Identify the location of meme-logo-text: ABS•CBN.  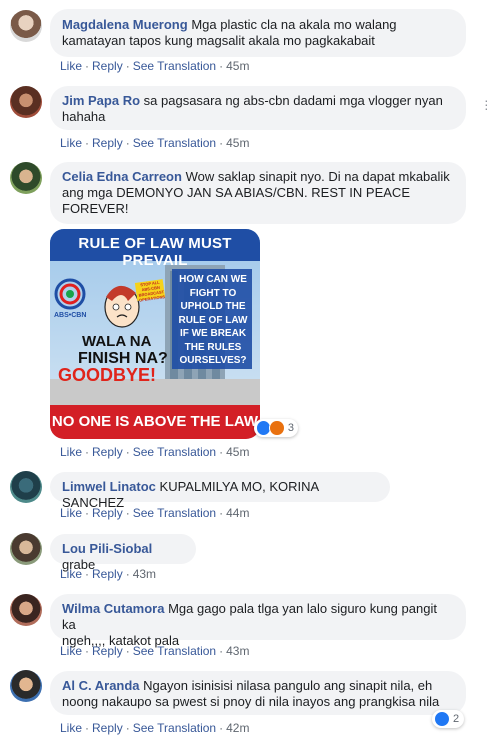
(70, 315).